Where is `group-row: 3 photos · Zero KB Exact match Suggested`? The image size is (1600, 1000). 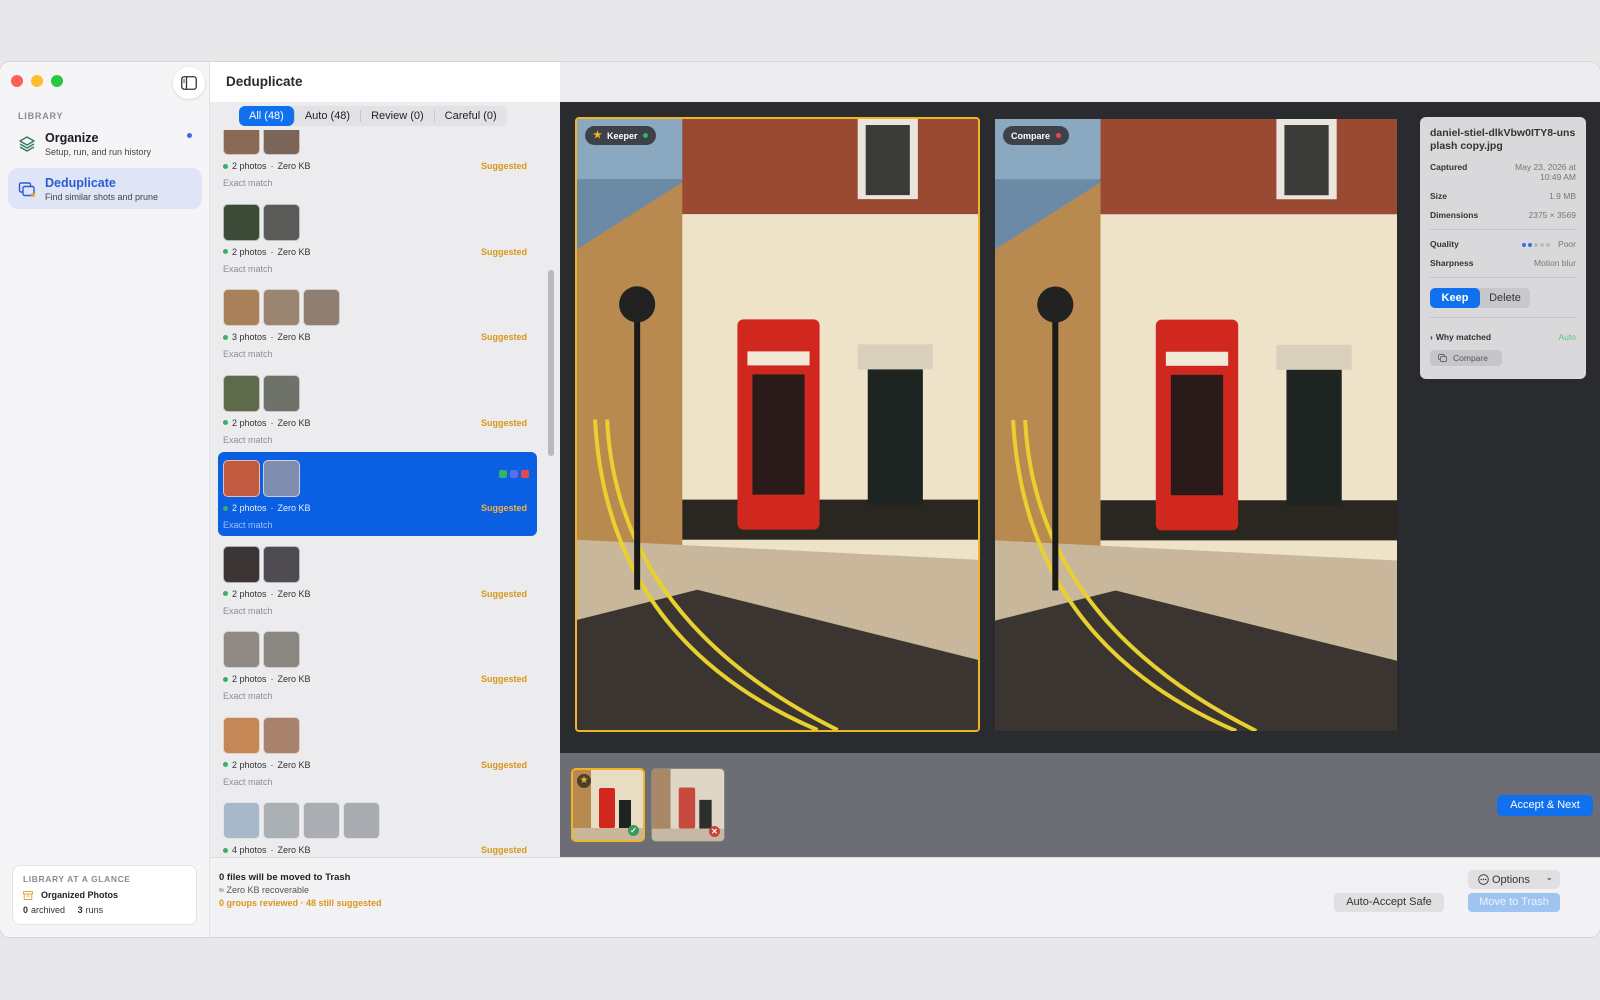
group-row: 3 photos · Zero KB Exact match Suggested is located at coordinates (377, 323).